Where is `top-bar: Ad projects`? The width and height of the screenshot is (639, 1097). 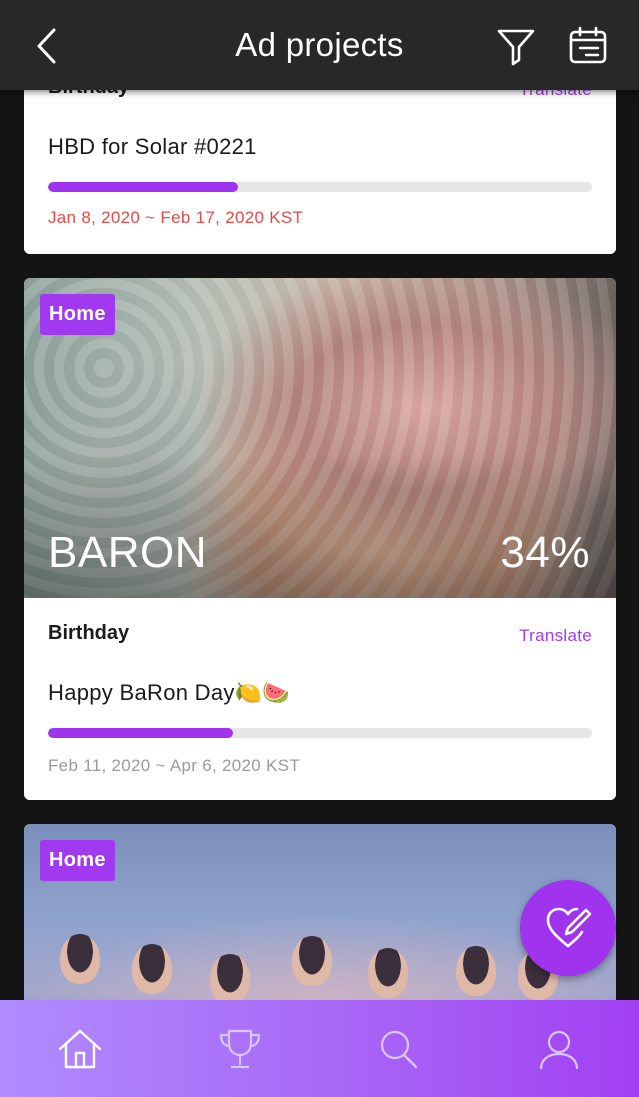 top-bar: Ad projects is located at coordinates (319, 45).